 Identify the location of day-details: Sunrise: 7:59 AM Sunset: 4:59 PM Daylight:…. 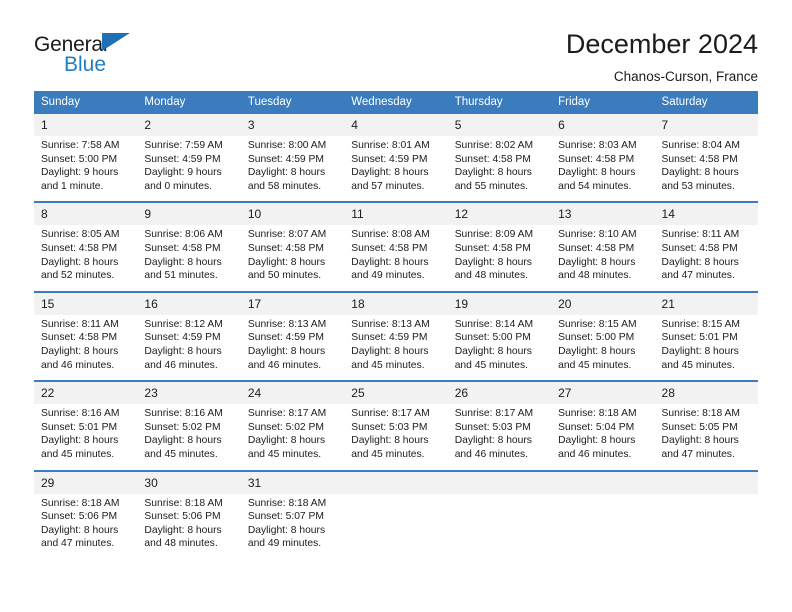
(188, 168).